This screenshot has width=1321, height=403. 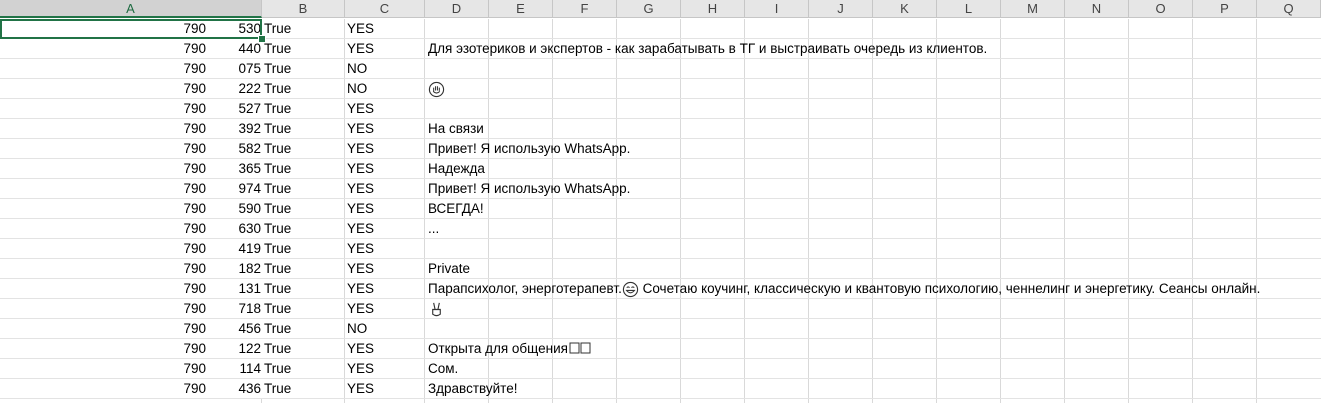 What do you see at coordinates (585, 9) in the screenshot?
I see `column-header-f: F` at bounding box center [585, 9].